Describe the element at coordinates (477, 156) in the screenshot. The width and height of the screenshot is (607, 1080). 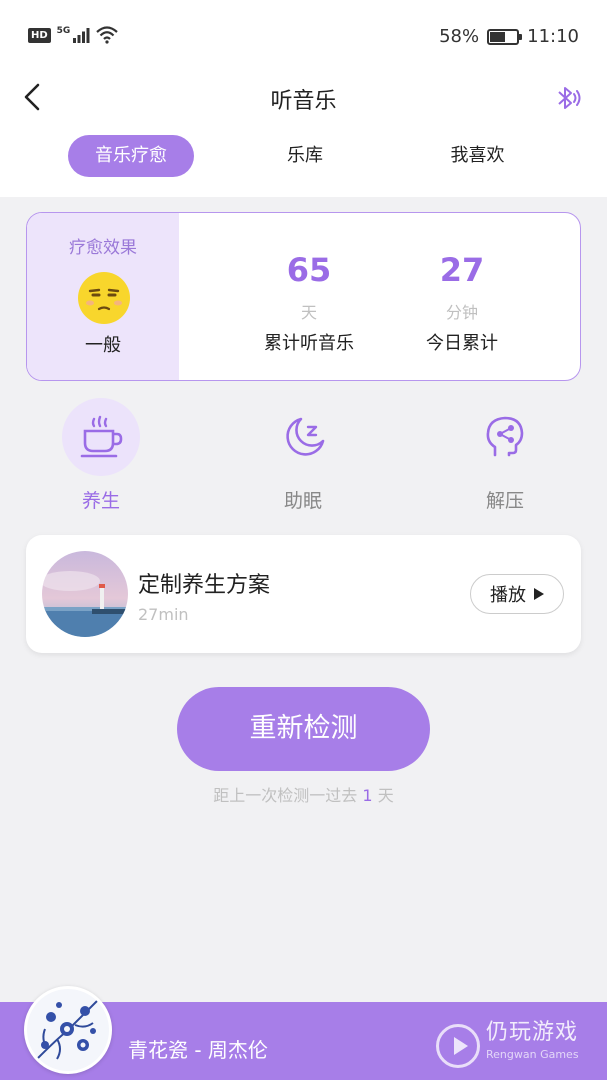
I see `tab-favorites: 我喜欢` at that location.